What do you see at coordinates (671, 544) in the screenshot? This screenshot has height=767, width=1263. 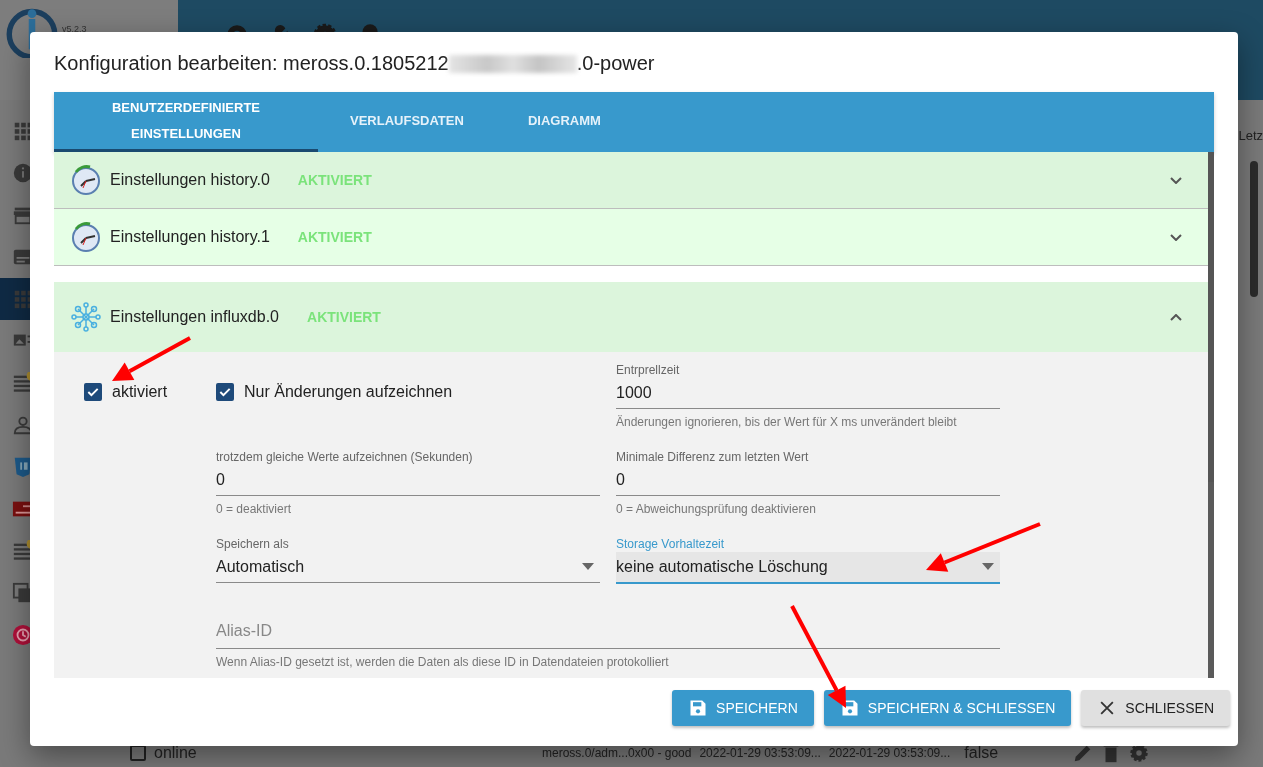 I see `field-label: Storage Vorhaltezeit` at bounding box center [671, 544].